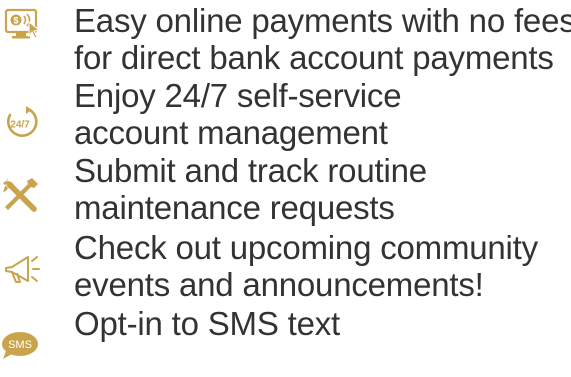 The image size is (571, 377). Describe the element at coordinates (25, 274) in the screenshot. I see `megaphone-icon` at that location.